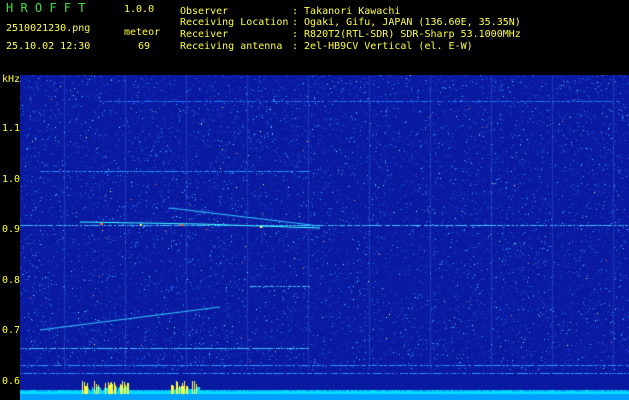 The height and width of the screenshot is (400, 629). Describe the element at coordinates (346, 11) in the screenshot. I see `info-value-observer: : Takanori Kawachi` at that location.